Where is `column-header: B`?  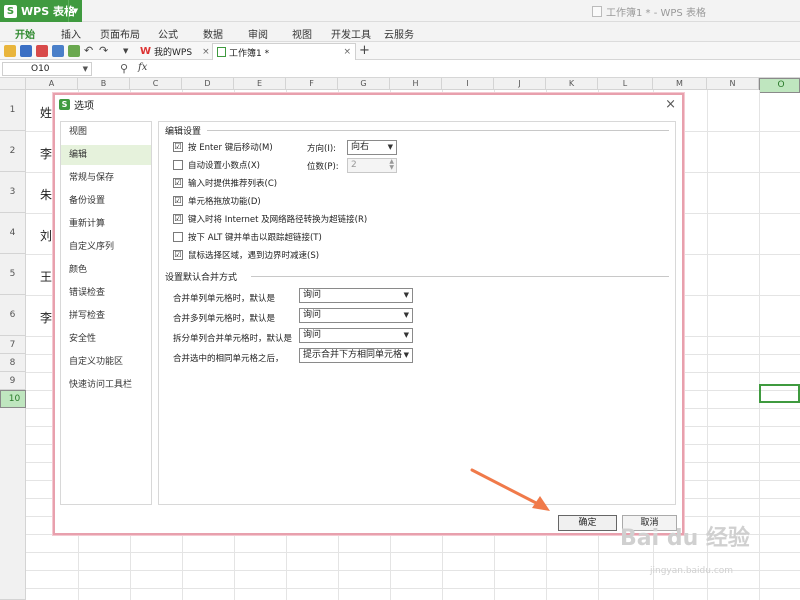
column-header: B is located at coordinates (104, 84).